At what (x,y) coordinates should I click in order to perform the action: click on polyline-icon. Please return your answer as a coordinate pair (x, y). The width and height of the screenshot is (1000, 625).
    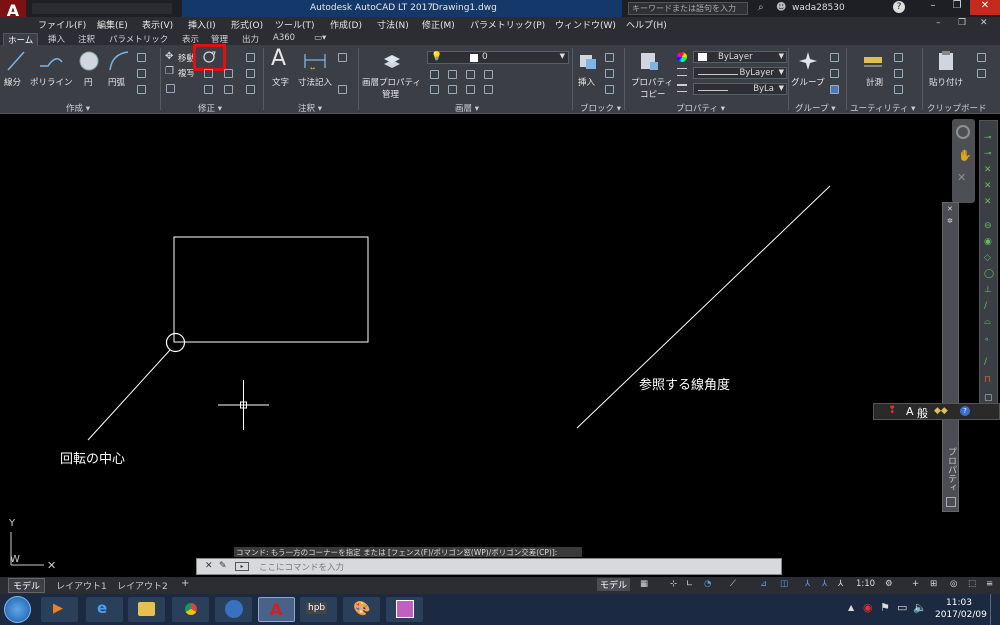
    Looking at the image, I should click on (51, 61).